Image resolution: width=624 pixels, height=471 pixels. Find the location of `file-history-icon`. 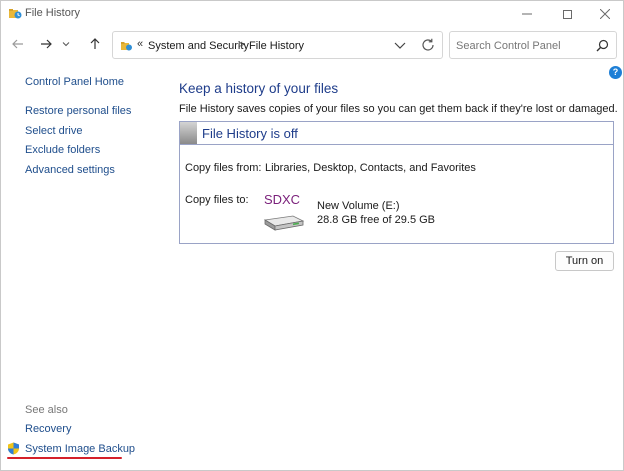

file-history-icon is located at coordinates (15, 14).